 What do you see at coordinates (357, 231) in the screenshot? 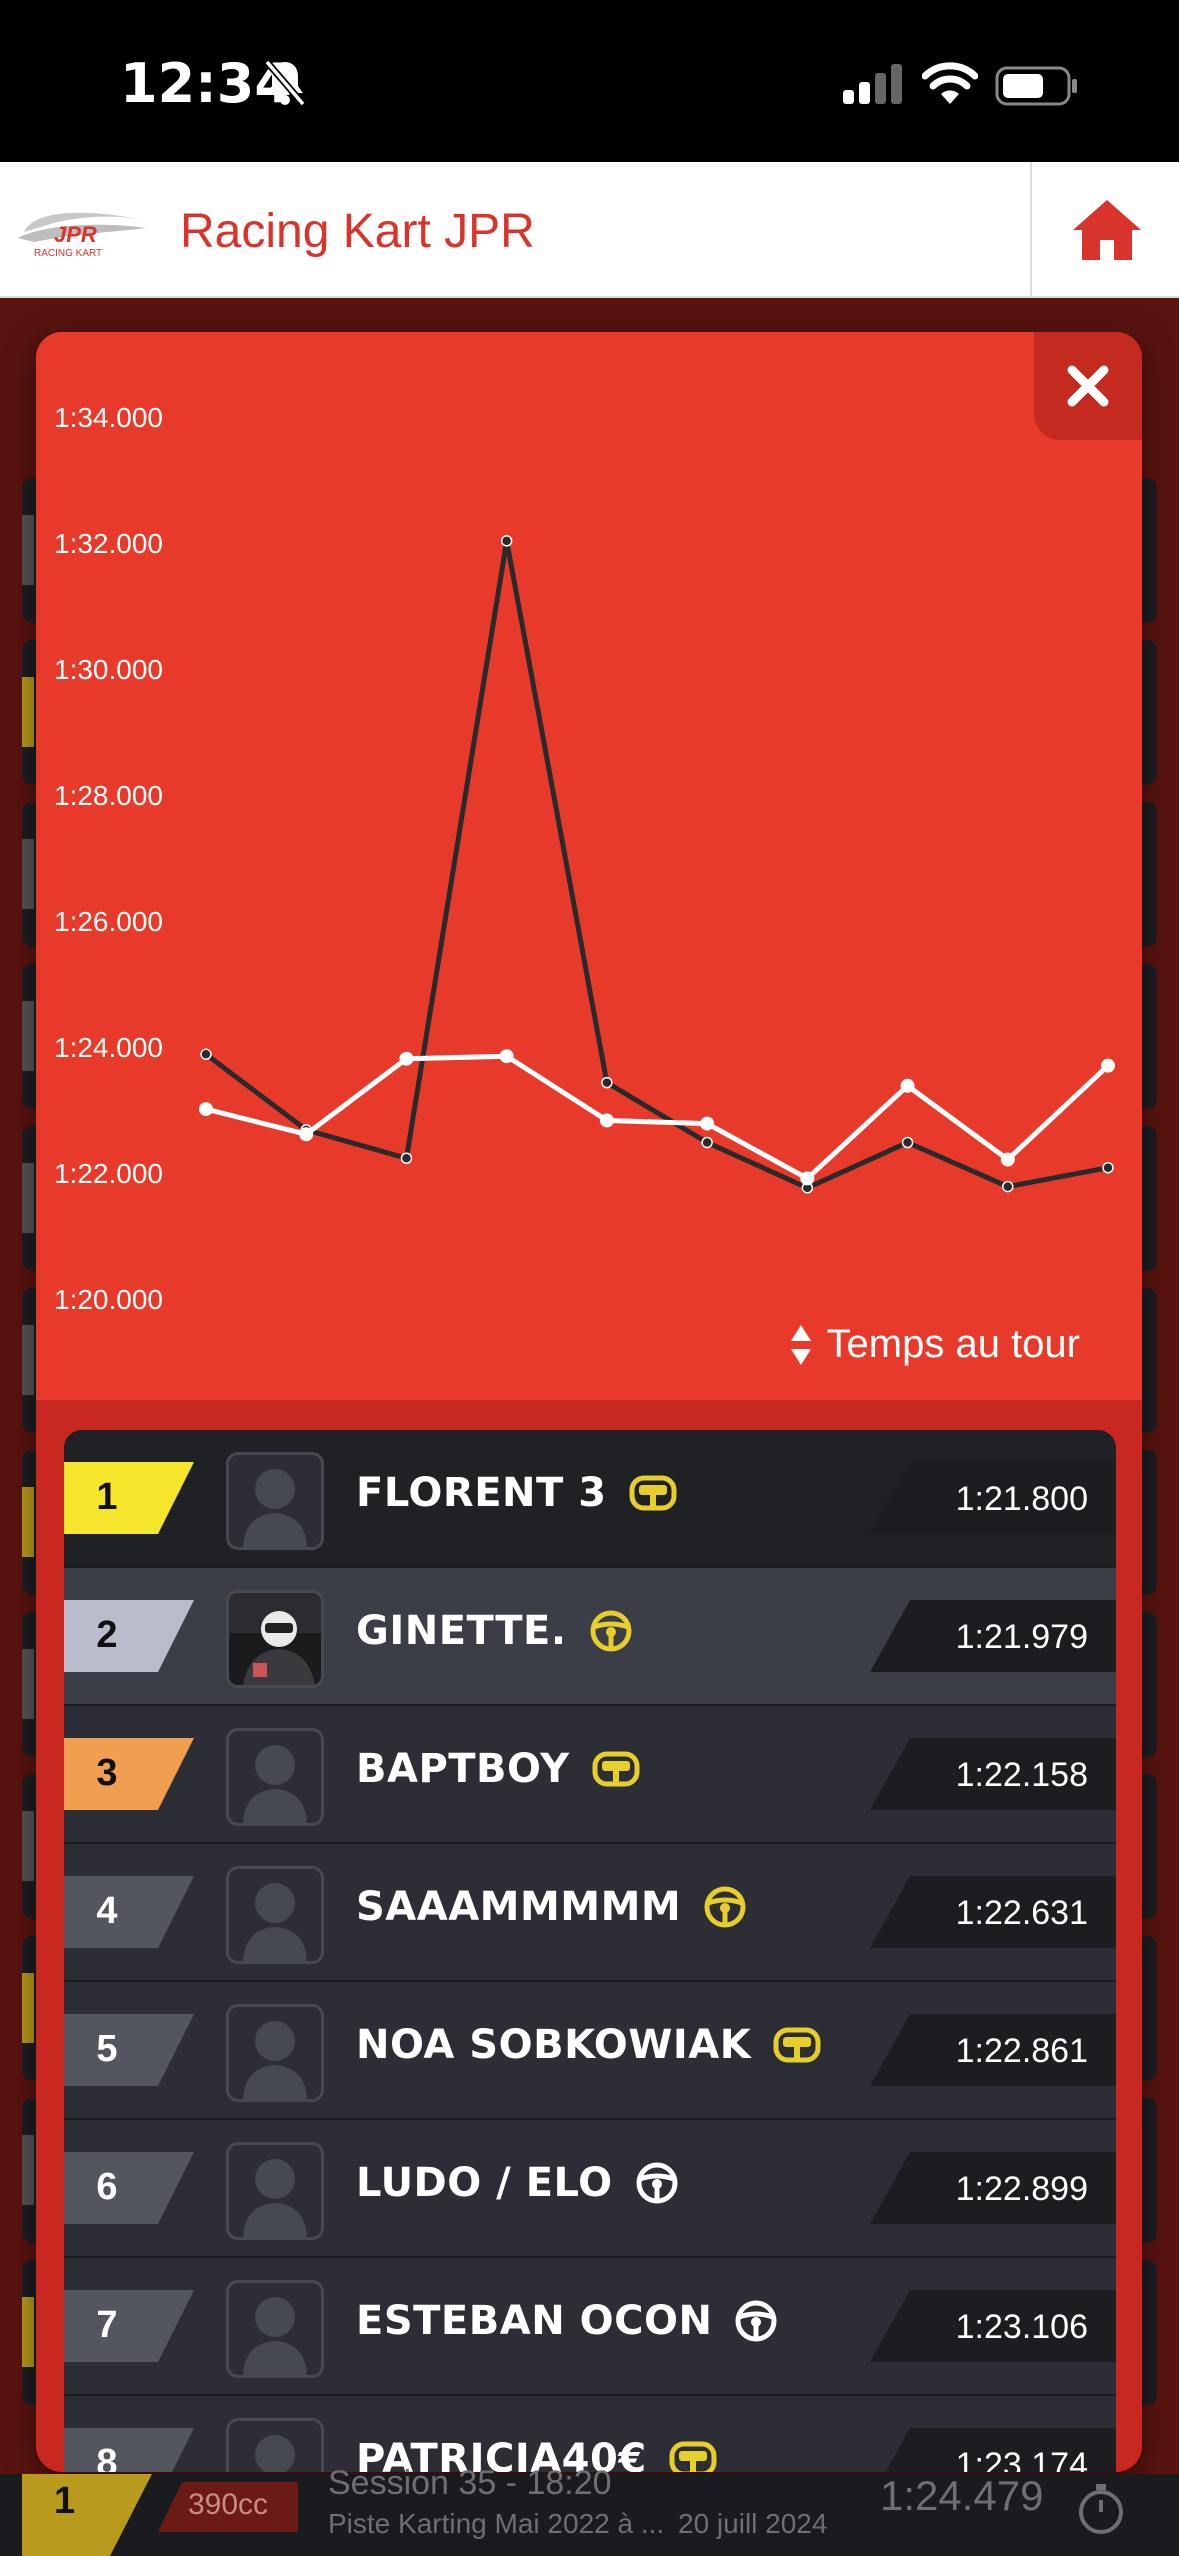
I see `app-title: Racing Kart JPR` at bounding box center [357, 231].